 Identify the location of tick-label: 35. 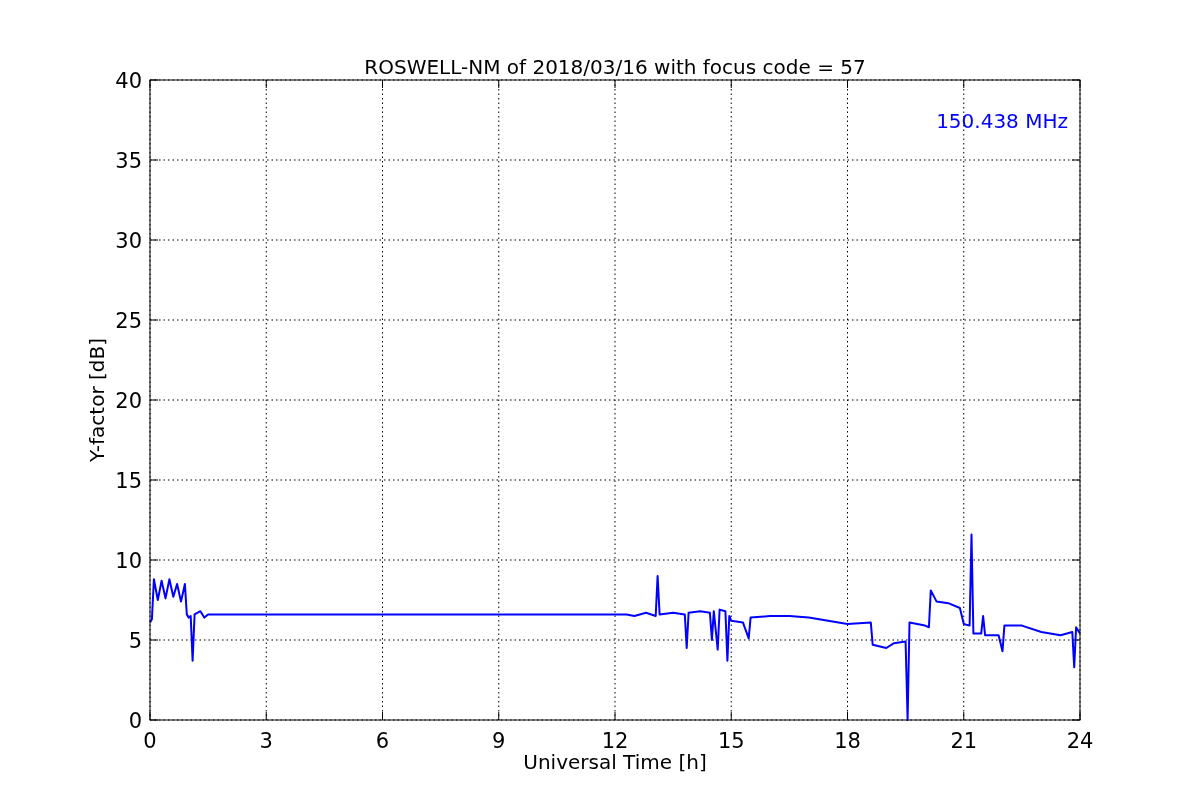
(128, 161).